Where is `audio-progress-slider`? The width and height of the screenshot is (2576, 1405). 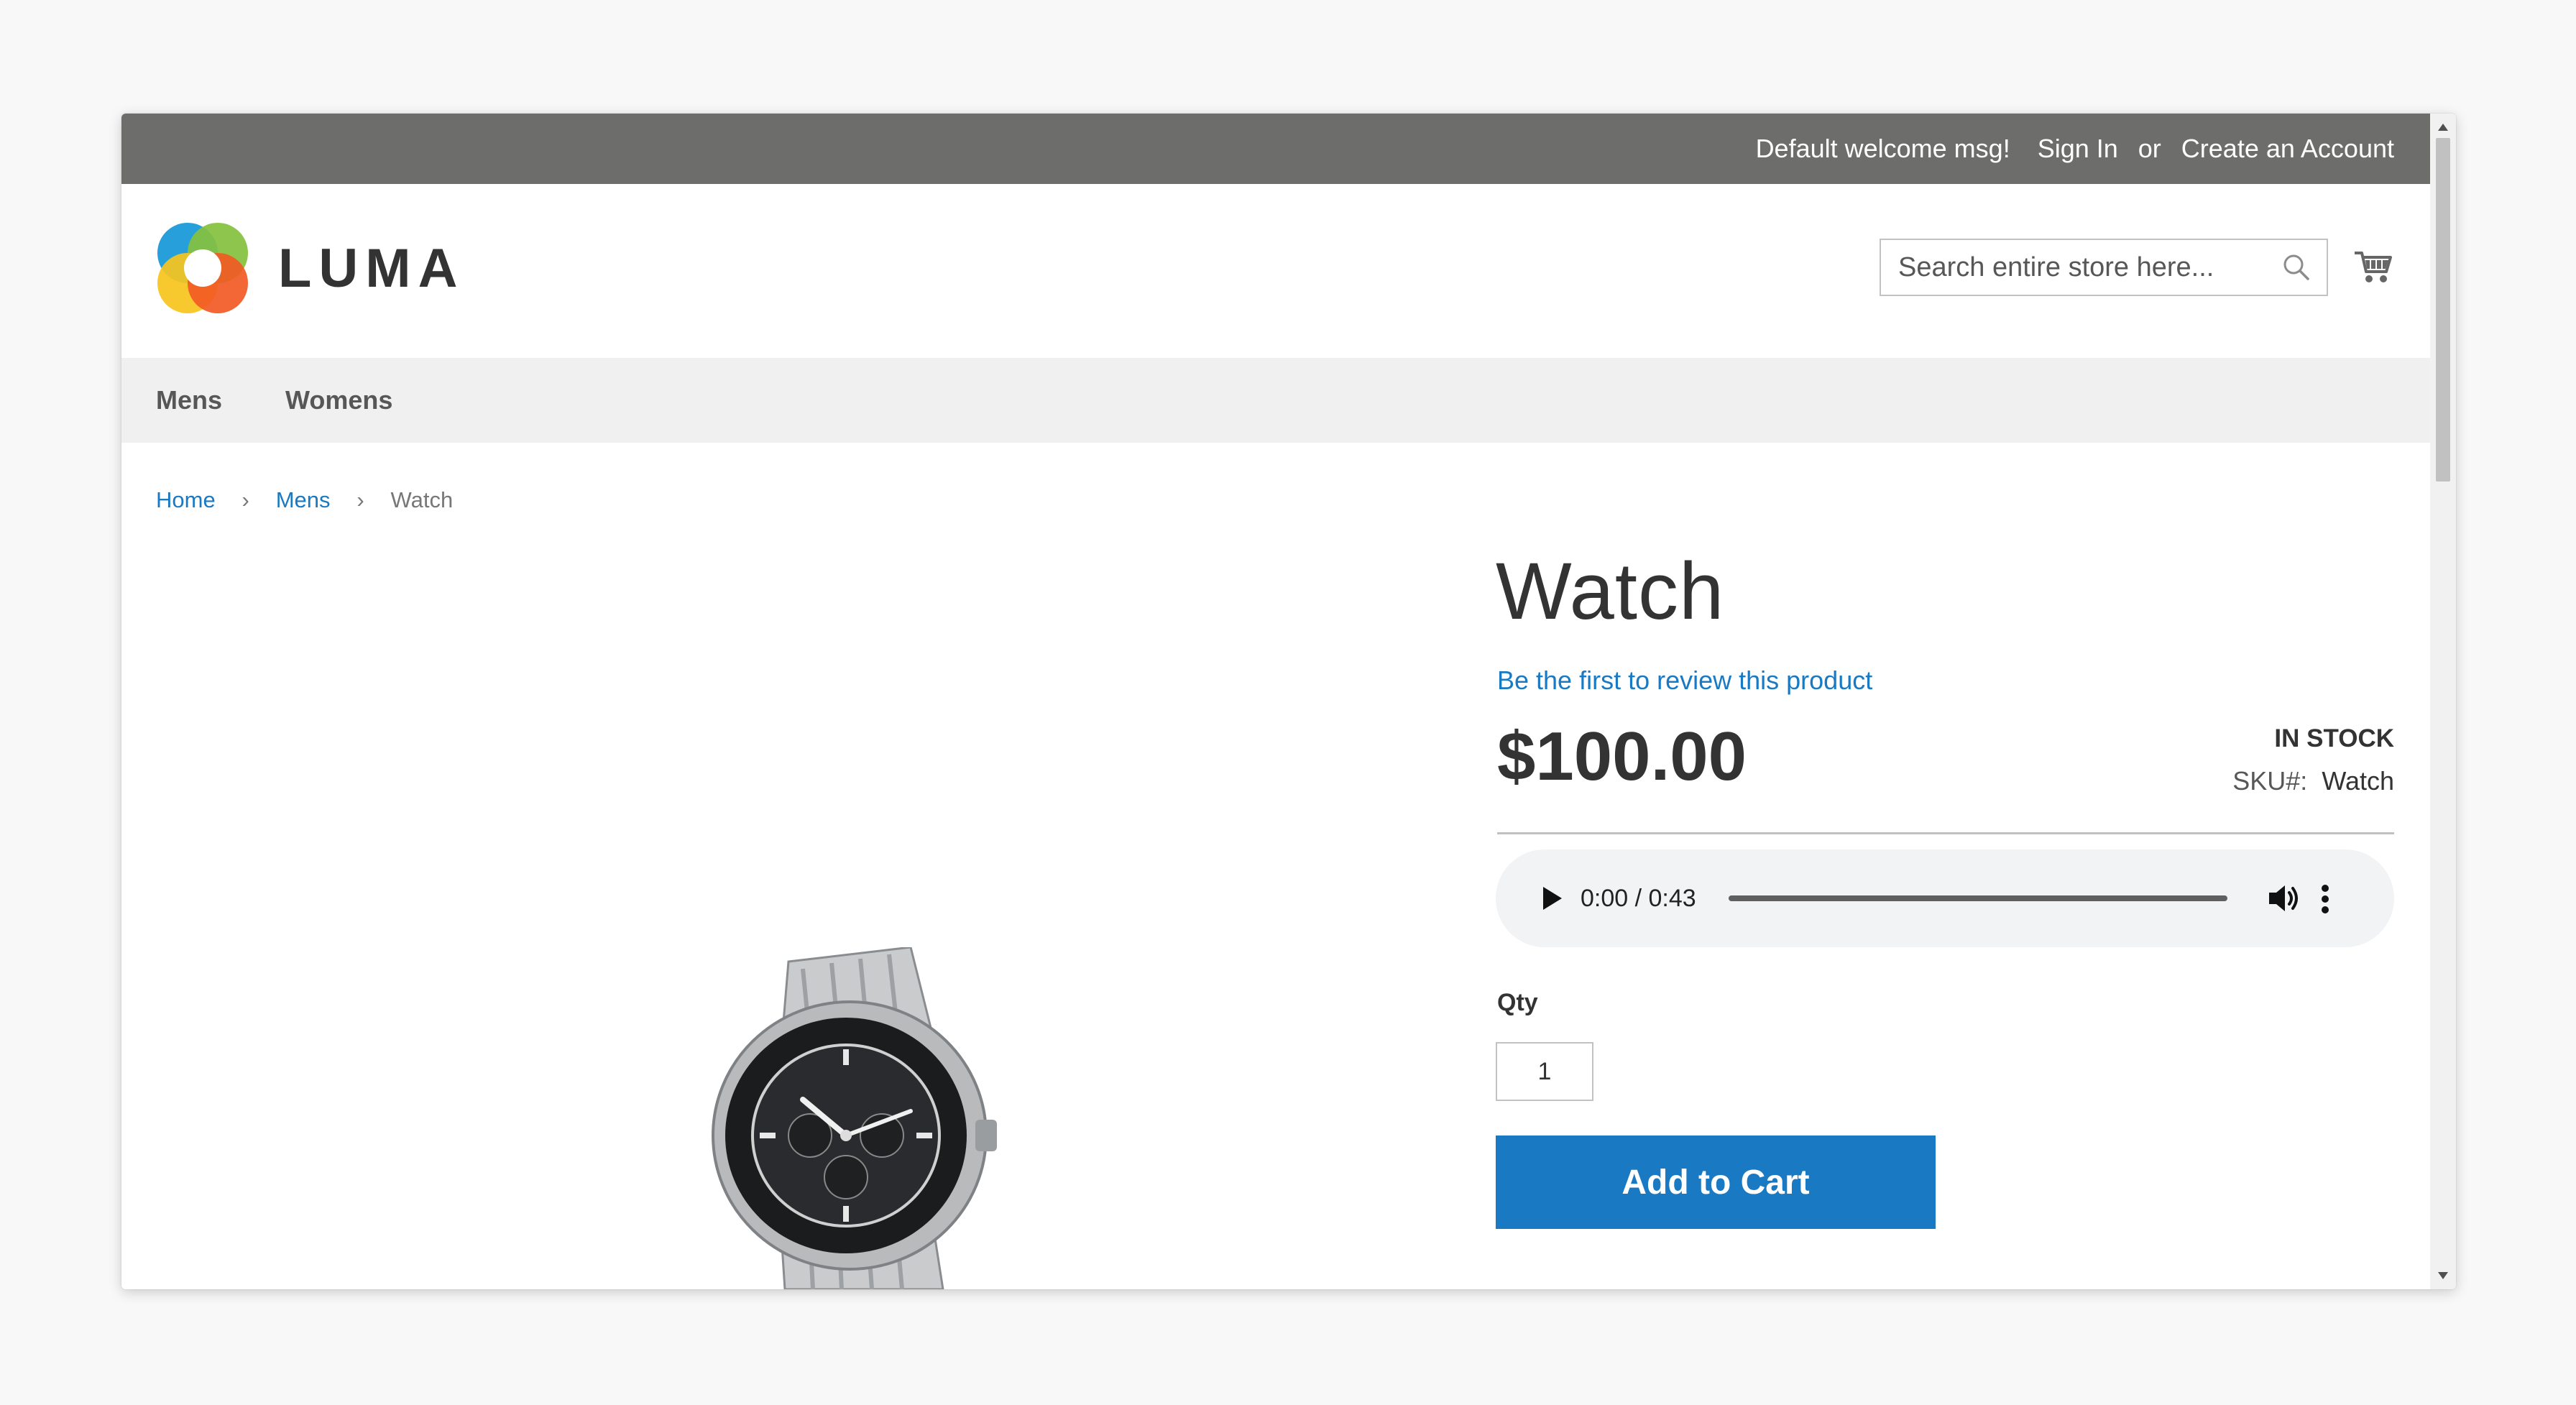 audio-progress-slider is located at coordinates (1978, 898).